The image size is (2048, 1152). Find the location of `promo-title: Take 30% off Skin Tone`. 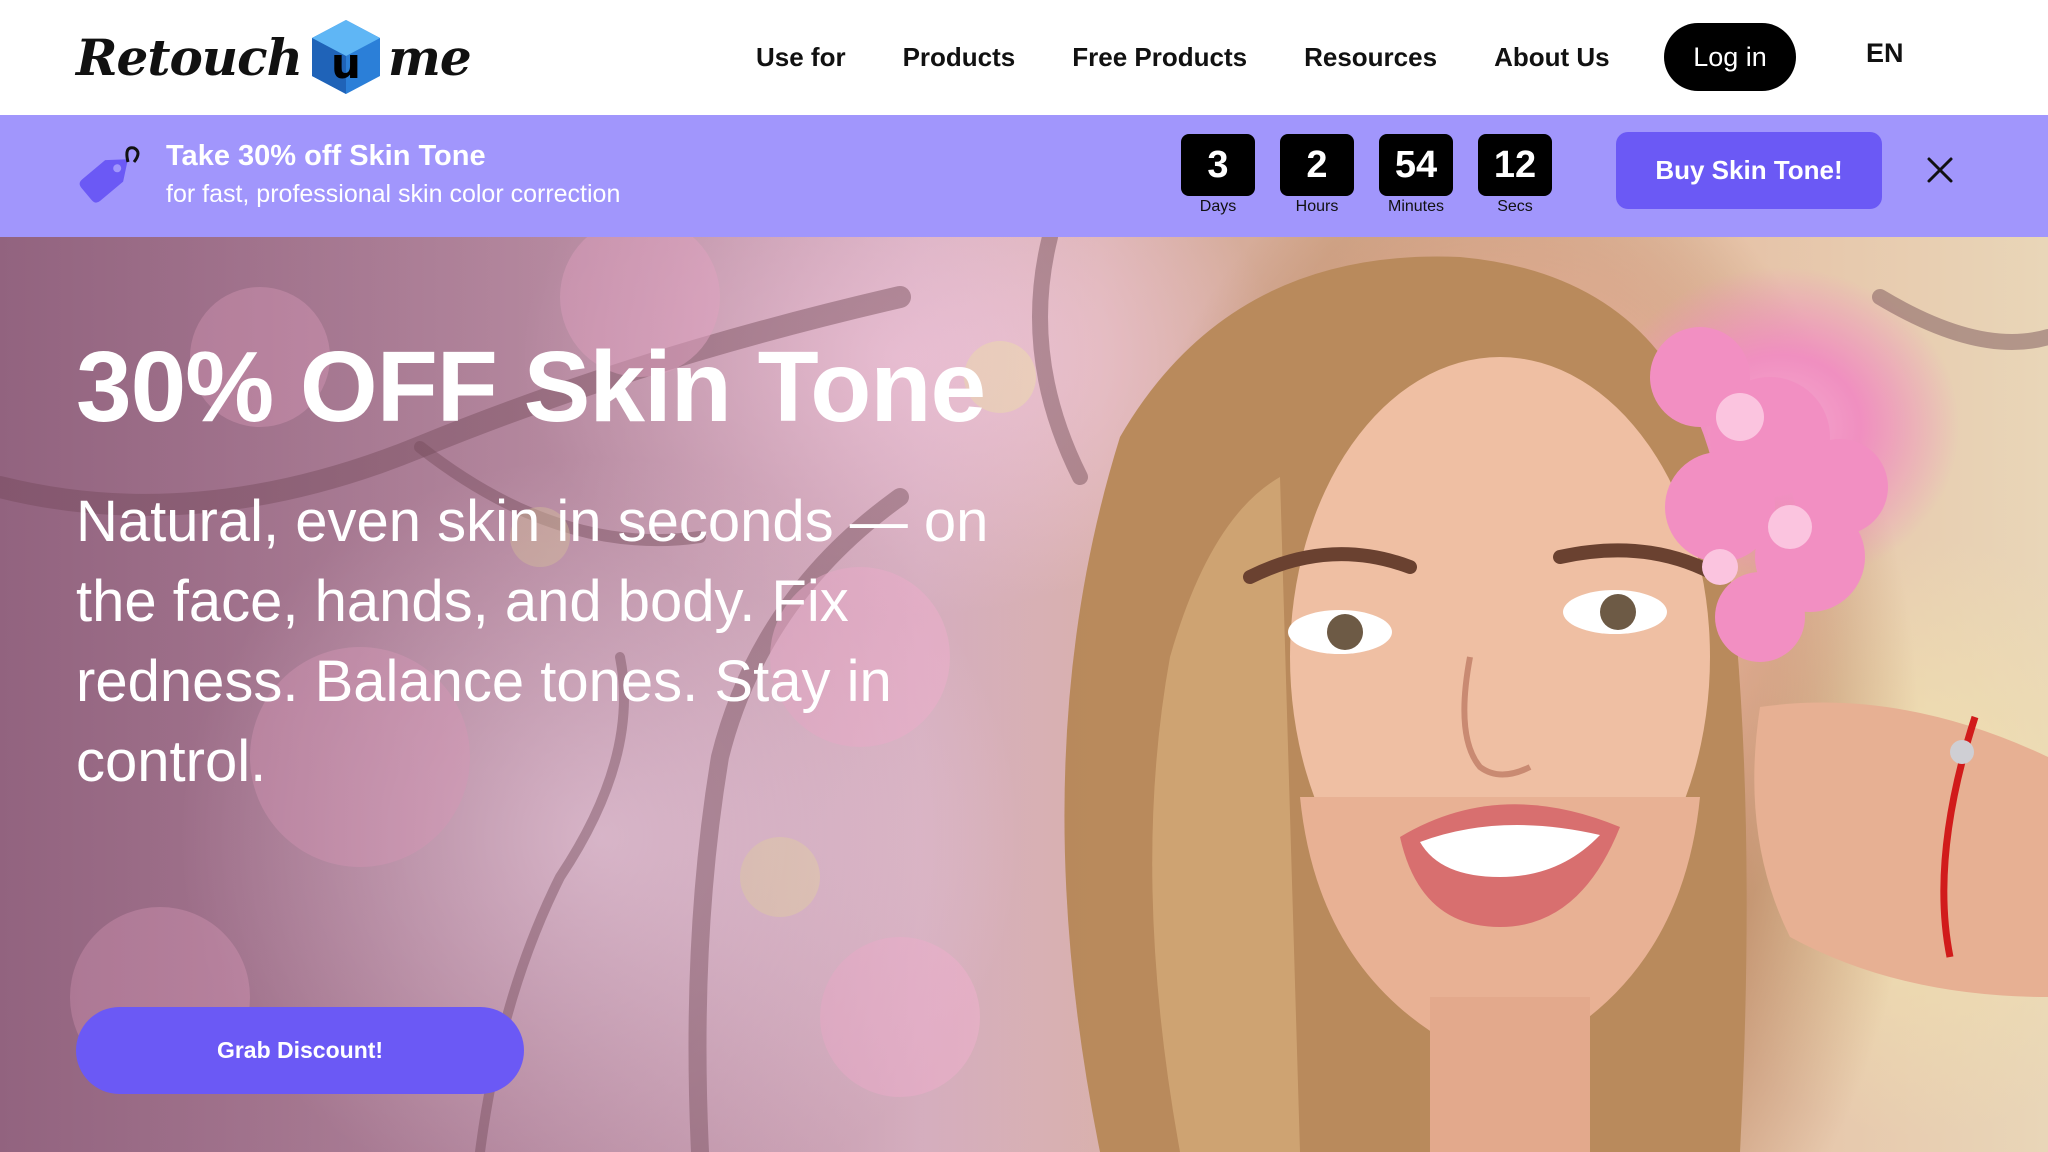

promo-title: Take 30% off Skin Tone is located at coordinates (326, 156).